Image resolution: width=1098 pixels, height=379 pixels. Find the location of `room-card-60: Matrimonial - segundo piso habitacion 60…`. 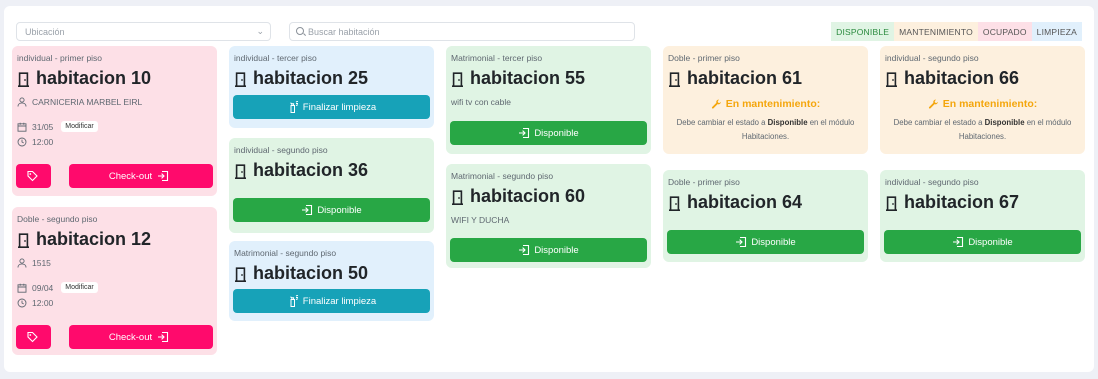

room-card-60: Matrimonial - segundo piso habitacion 60… is located at coordinates (548, 216).